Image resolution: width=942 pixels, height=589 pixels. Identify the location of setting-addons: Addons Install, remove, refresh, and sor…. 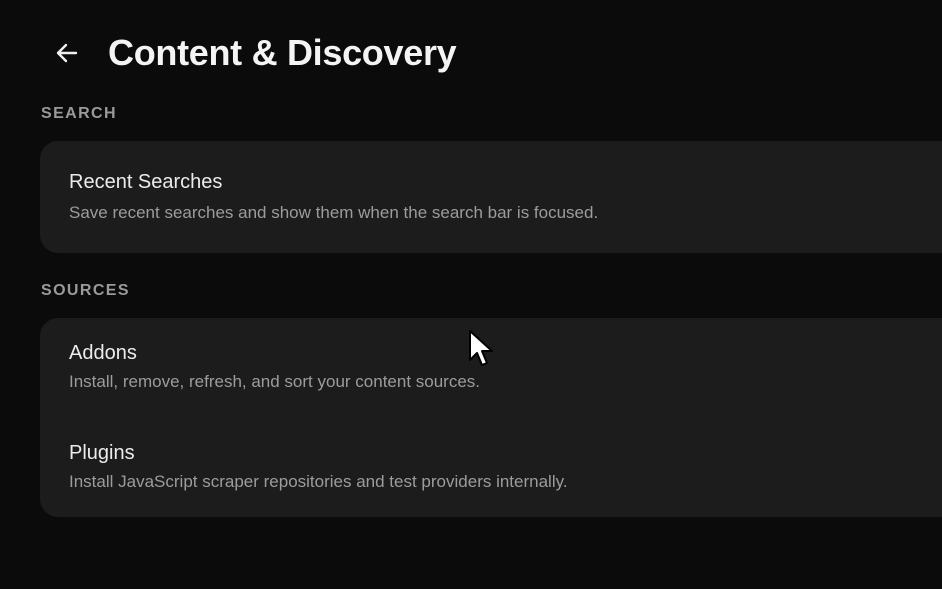
(274, 367).